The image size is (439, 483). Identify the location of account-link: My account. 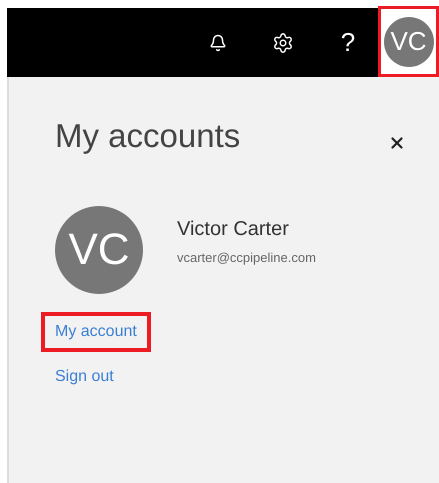
(96, 332).